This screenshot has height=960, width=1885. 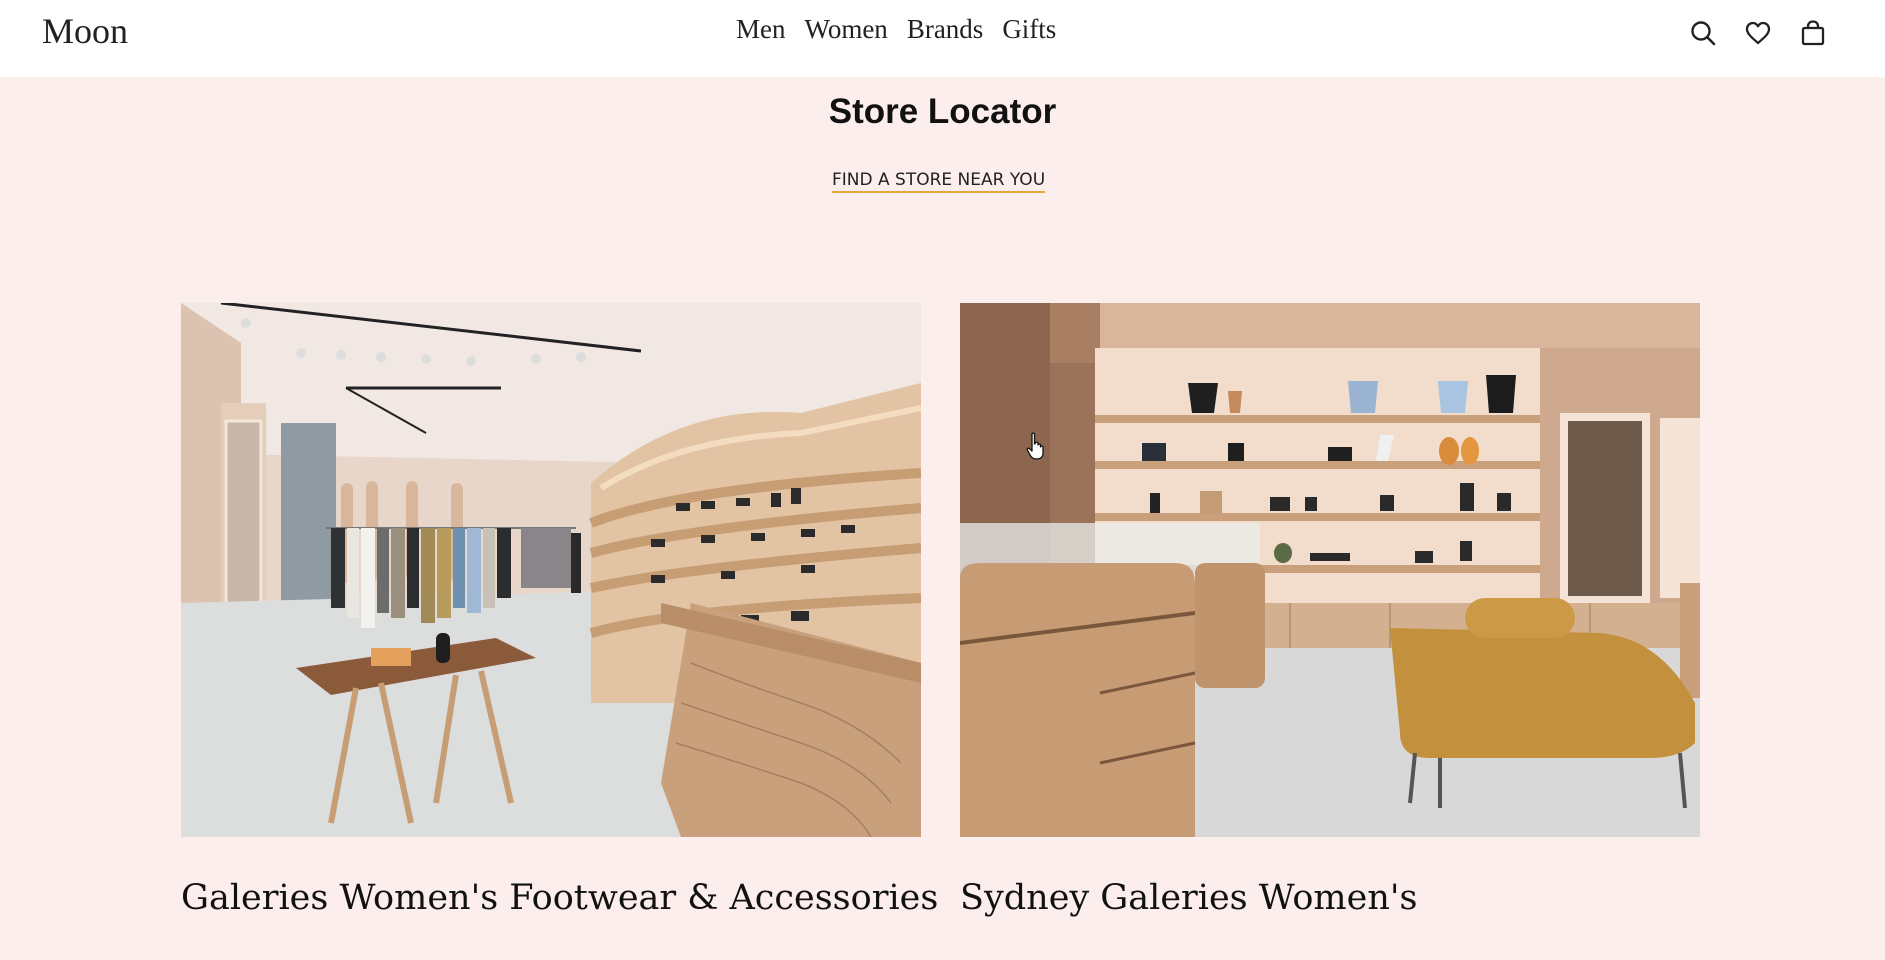 What do you see at coordinates (1703, 33) in the screenshot?
I see `search-icon` at bounding box center [1703, 33].